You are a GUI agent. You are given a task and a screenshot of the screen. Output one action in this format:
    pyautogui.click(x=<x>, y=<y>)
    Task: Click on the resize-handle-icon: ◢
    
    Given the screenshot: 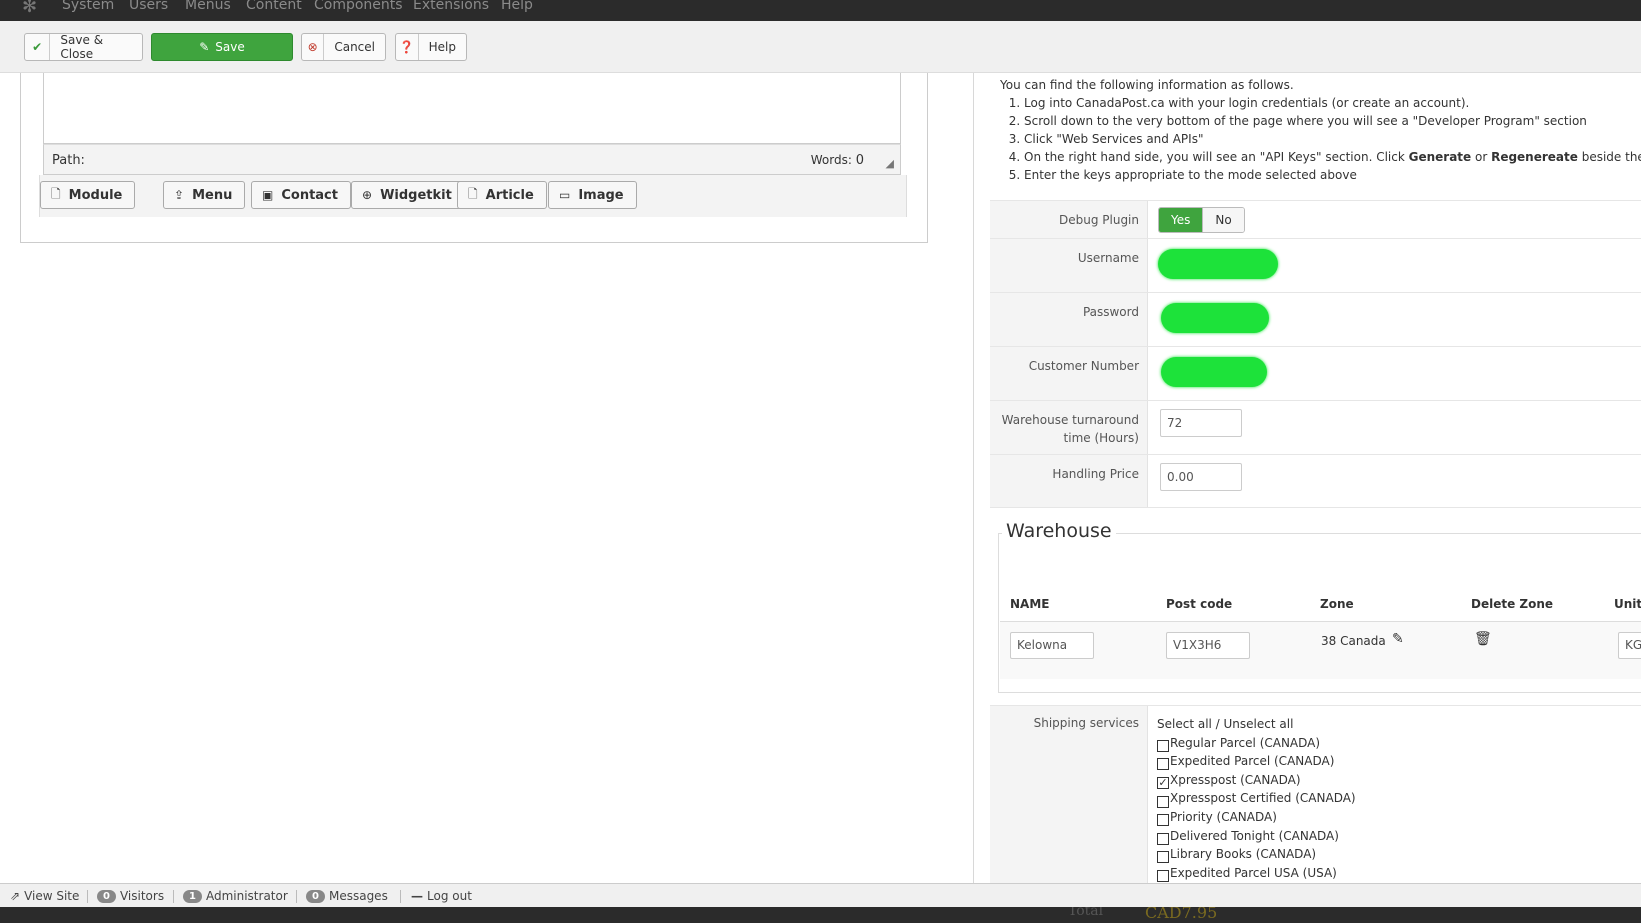 What is the action you would take?
    pyautogui.click(x=890, y=163)
    